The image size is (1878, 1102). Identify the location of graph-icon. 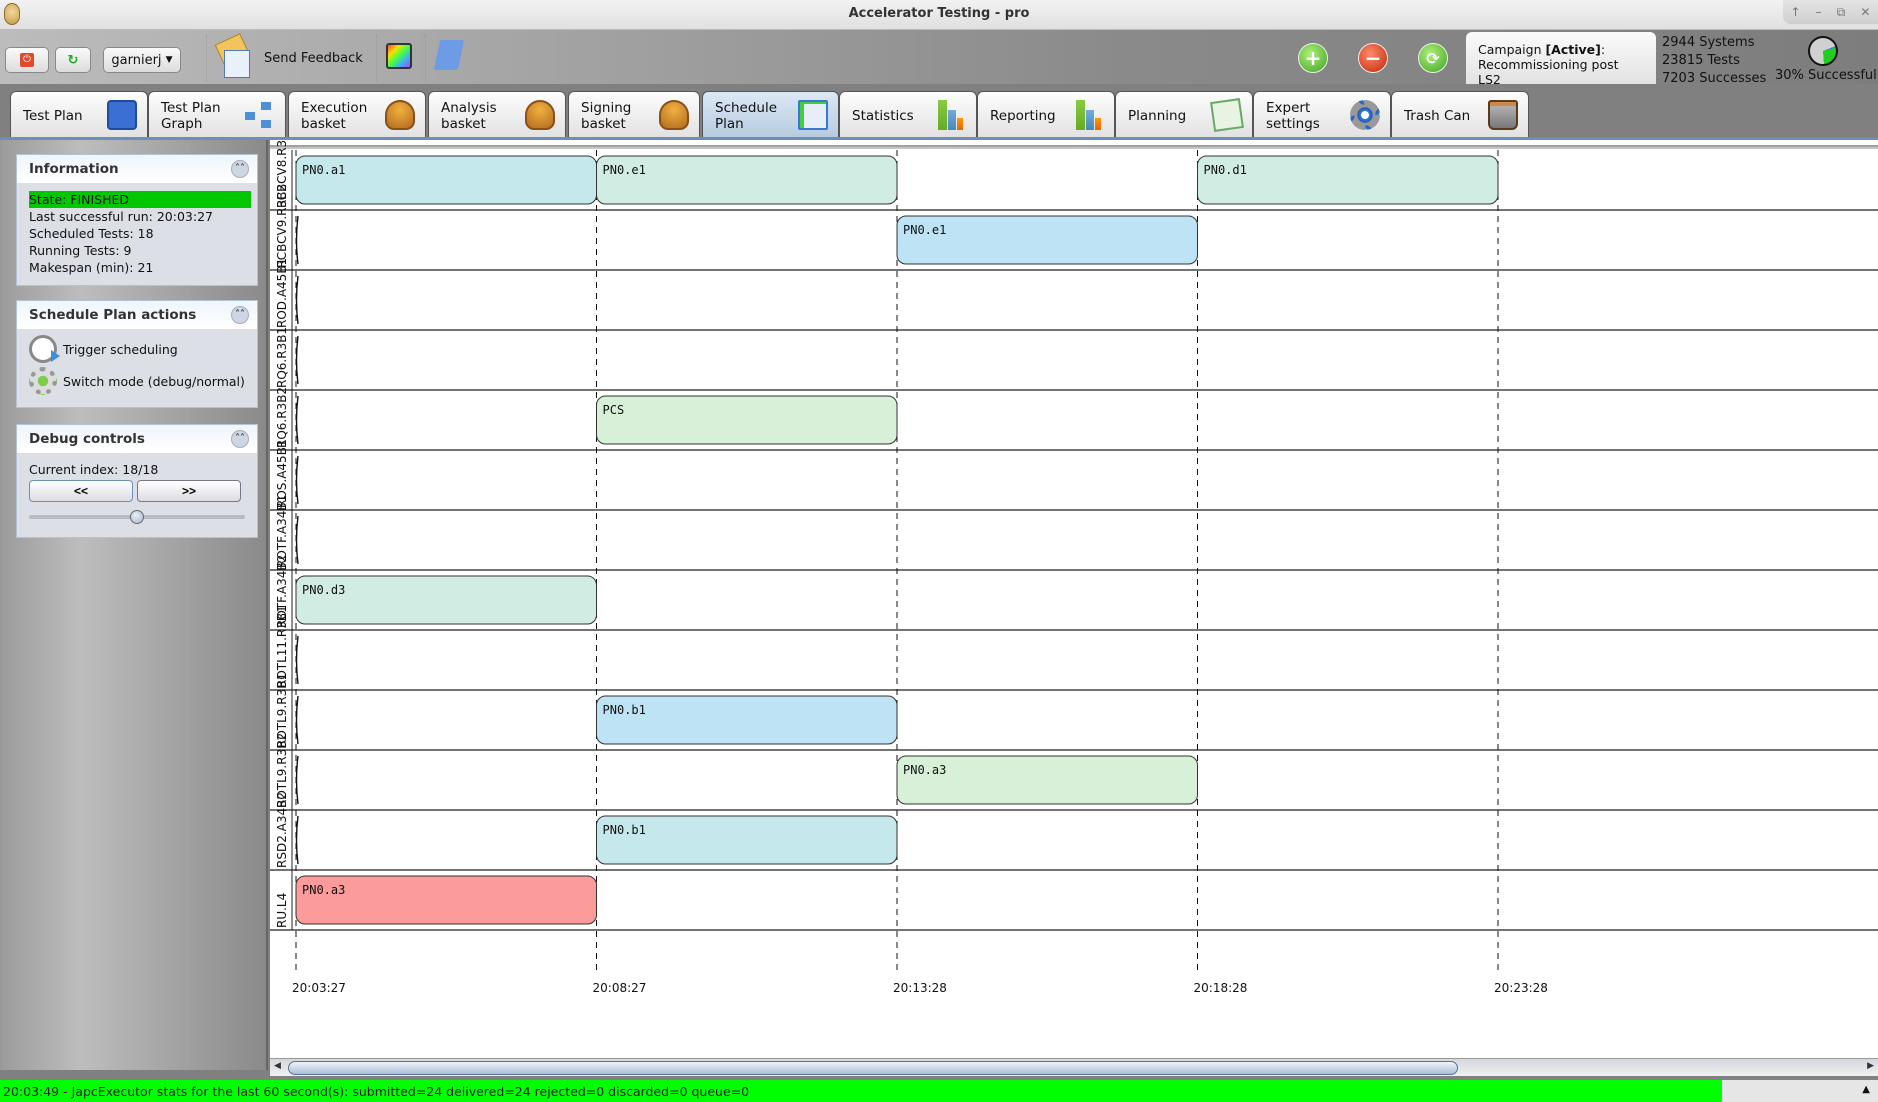
(260, 115).